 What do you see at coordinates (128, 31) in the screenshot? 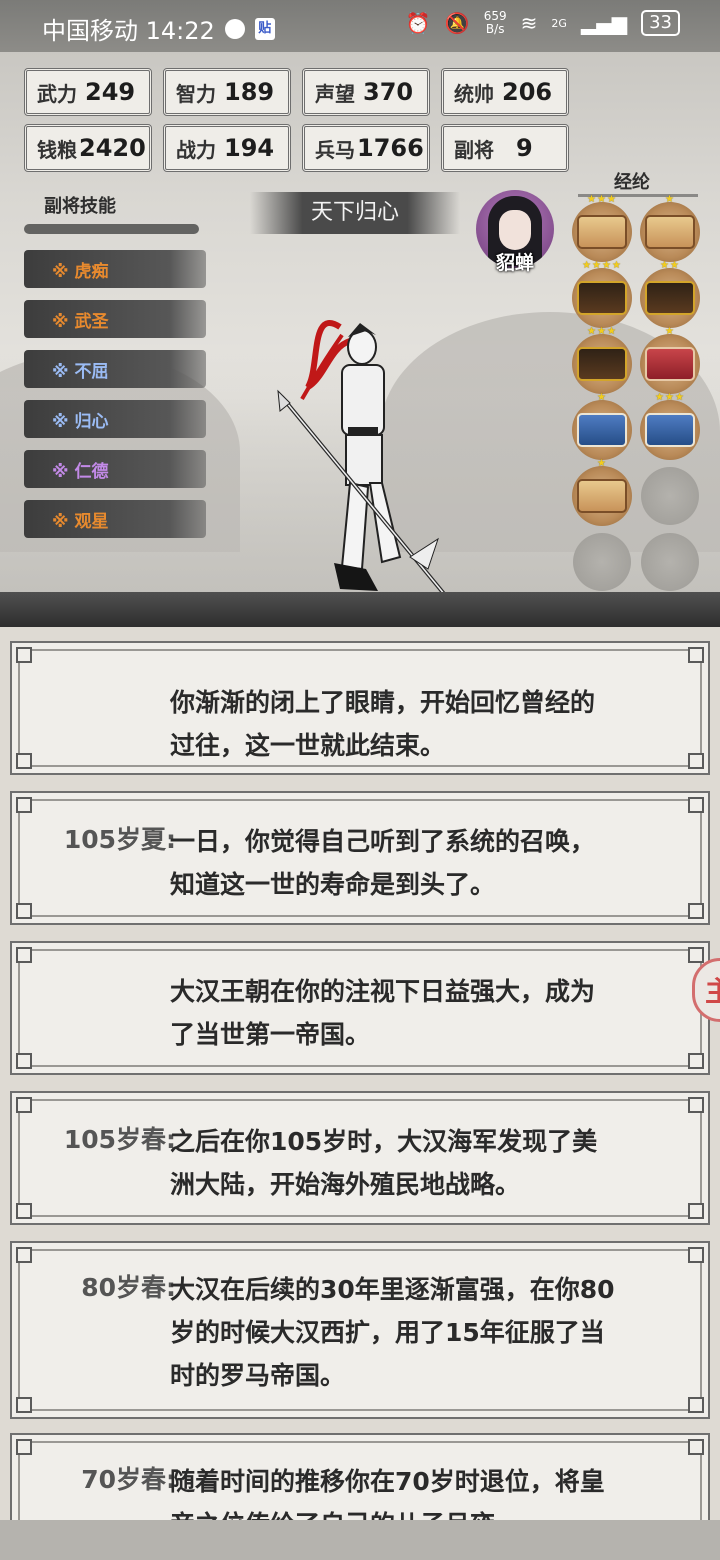
I see `carrier-time: 中国移动 14:22` at bounding box center [128, 31].